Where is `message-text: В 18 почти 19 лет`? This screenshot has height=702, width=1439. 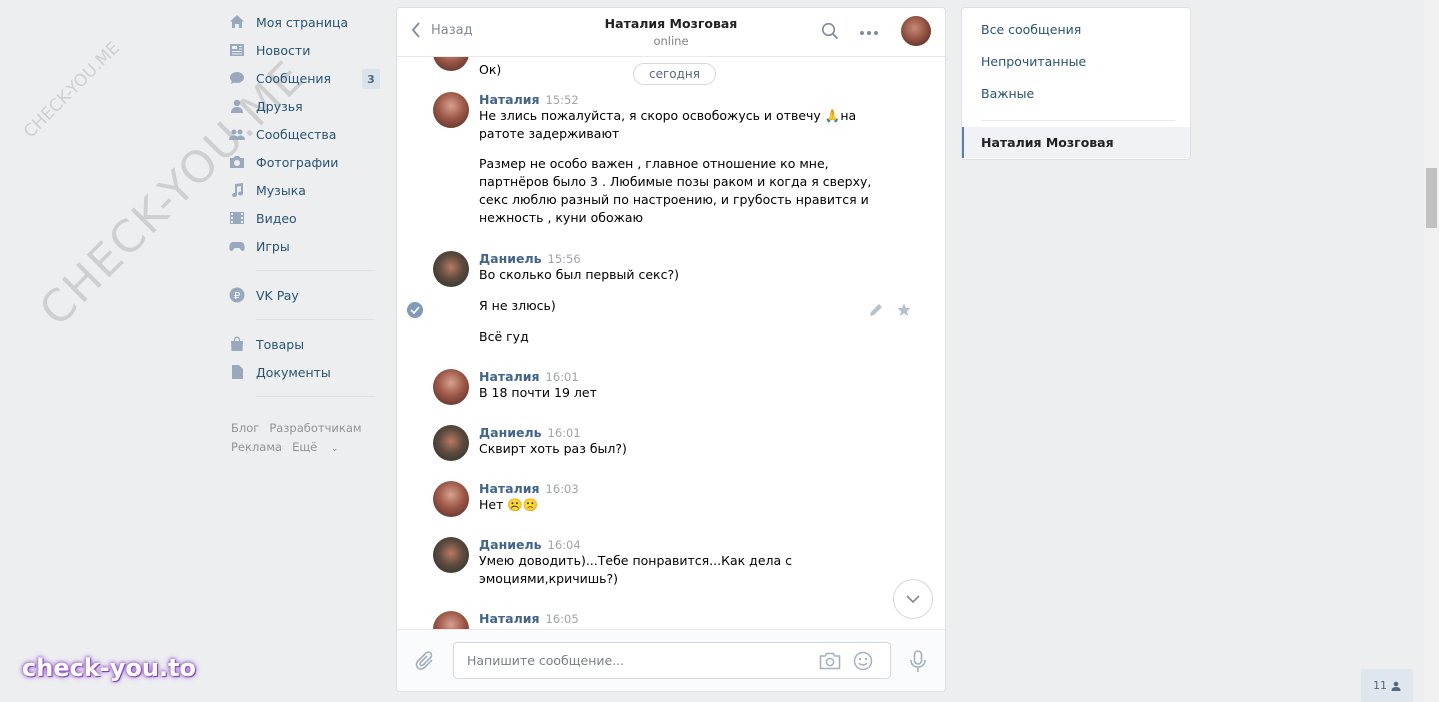 message-text: В 18 почти 19 лет is located at coordinates (538, 392).